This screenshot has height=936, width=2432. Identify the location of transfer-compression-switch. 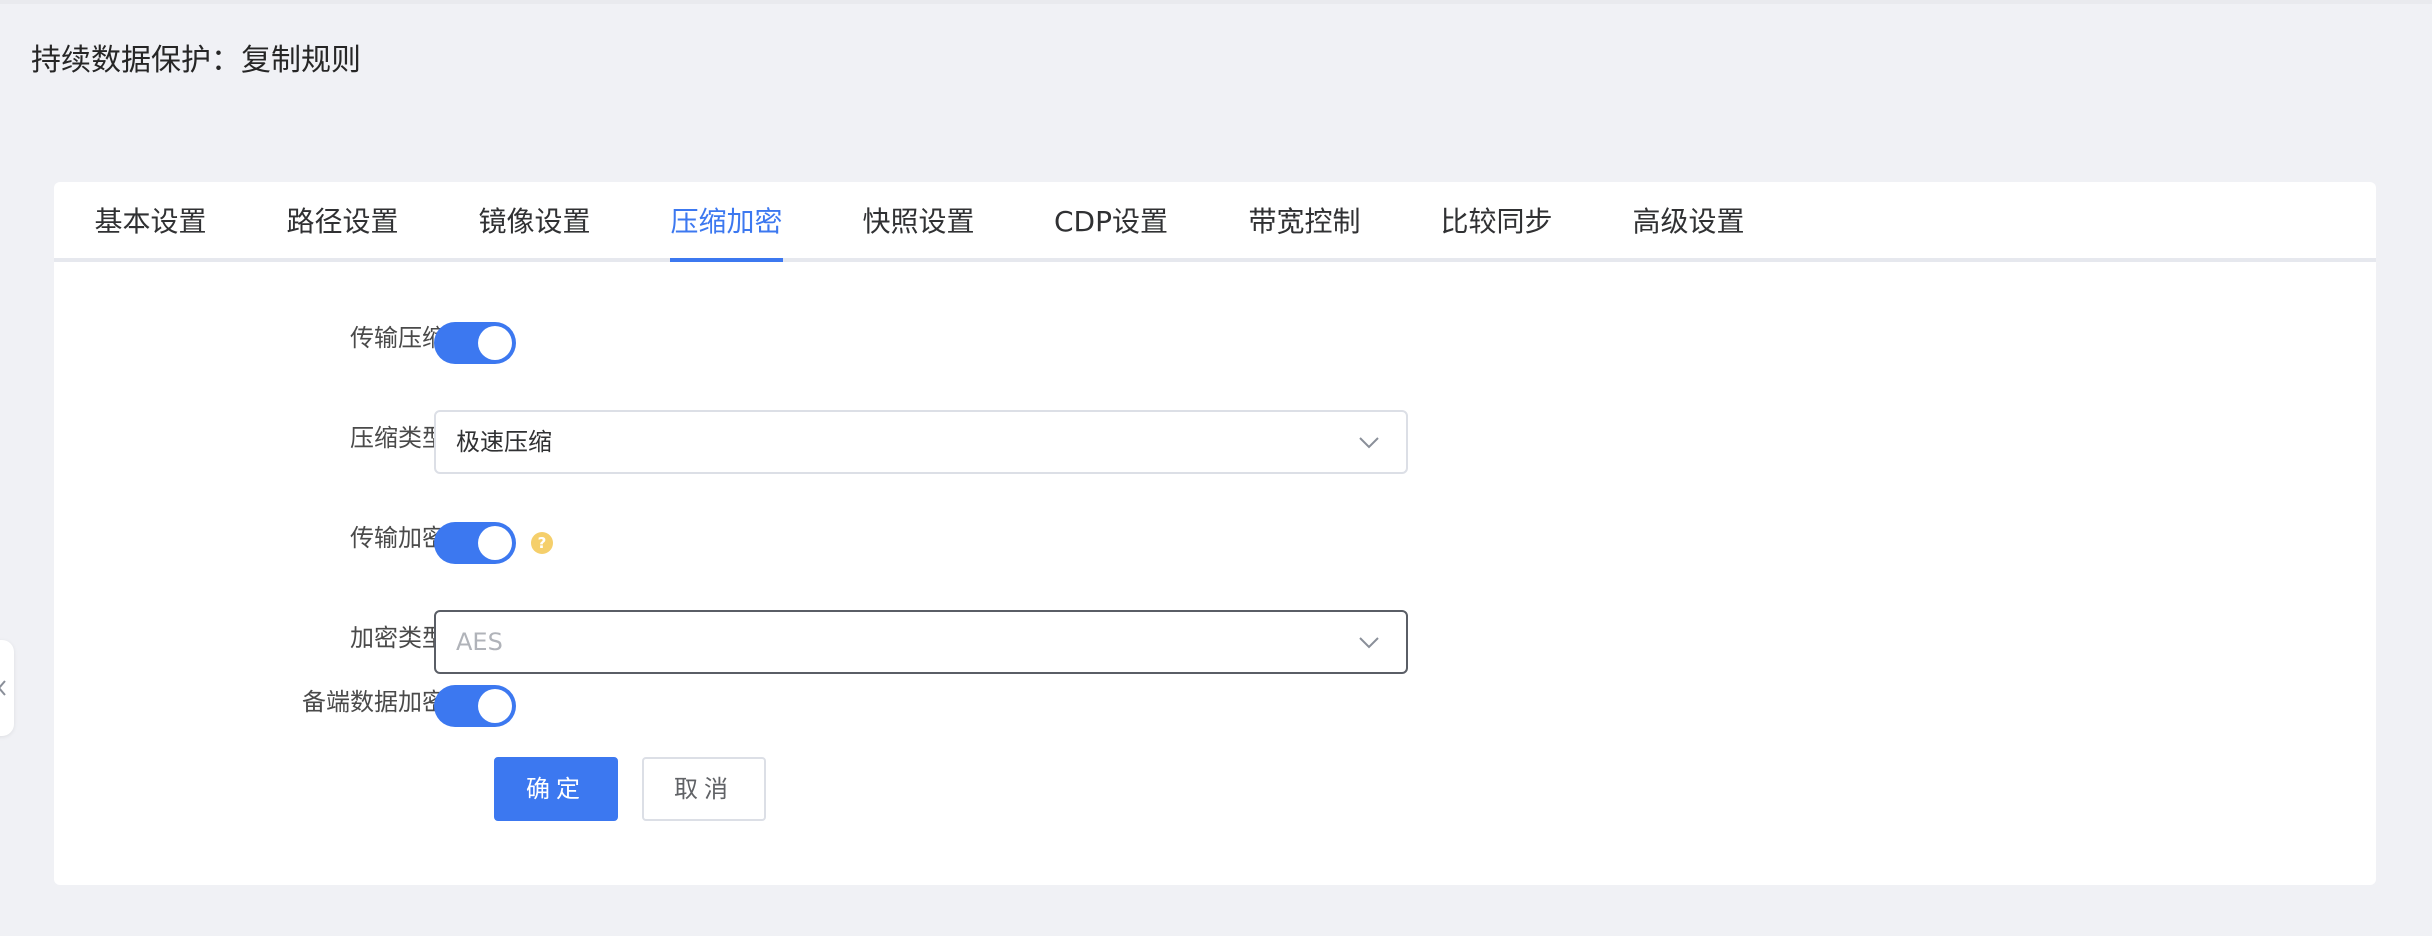
(475, 343).